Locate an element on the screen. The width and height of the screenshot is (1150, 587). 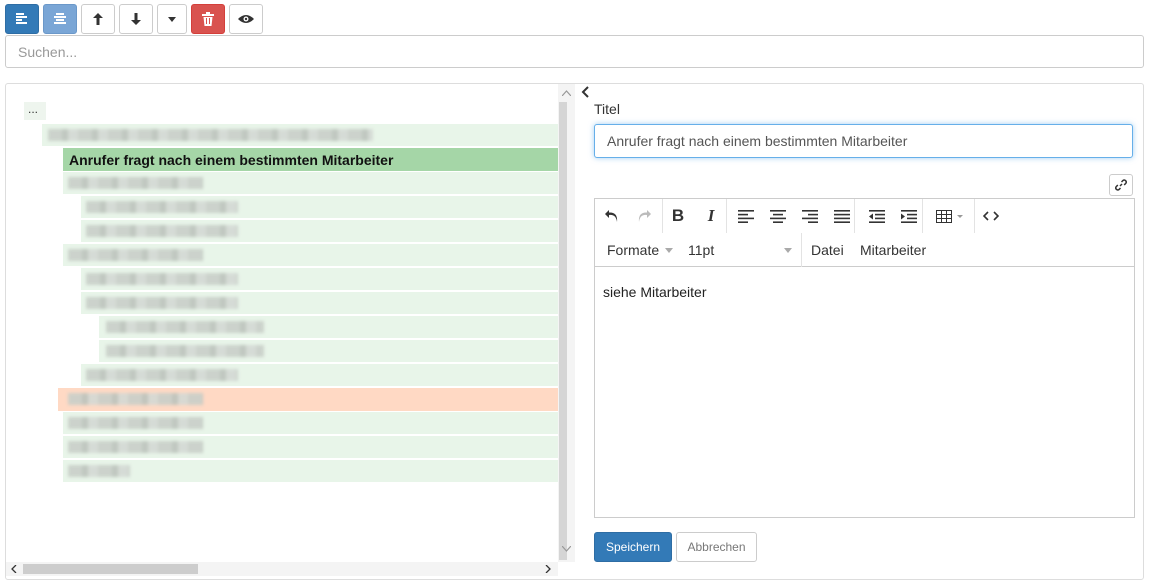
source-code-icon is located at coordinates (991, 216).